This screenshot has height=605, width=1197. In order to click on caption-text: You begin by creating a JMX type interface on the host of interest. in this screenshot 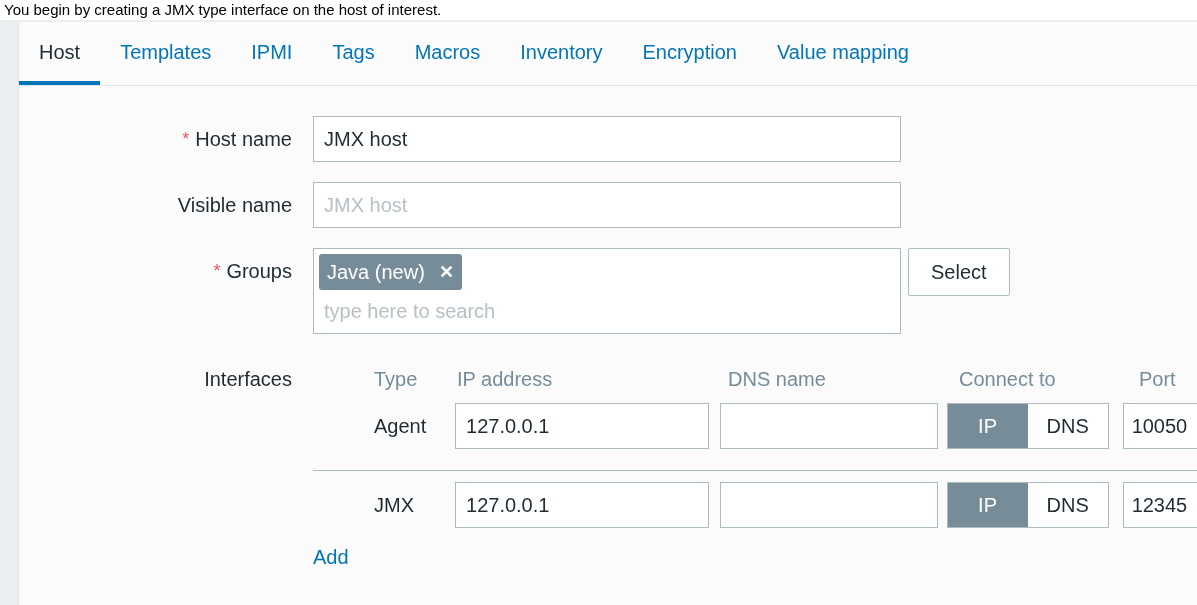, I will do `click(223, 10)`.